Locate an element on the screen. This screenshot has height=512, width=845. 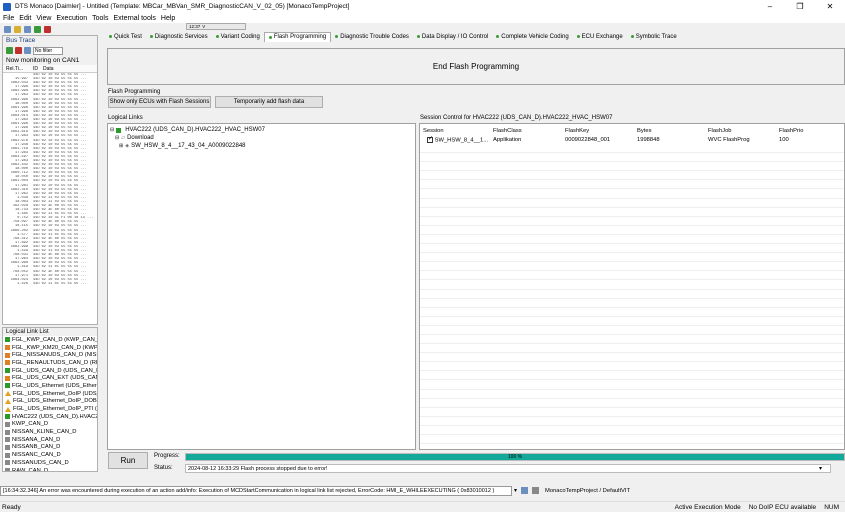
col-flashkey: FlashKey is located at coordinates (577, 131).